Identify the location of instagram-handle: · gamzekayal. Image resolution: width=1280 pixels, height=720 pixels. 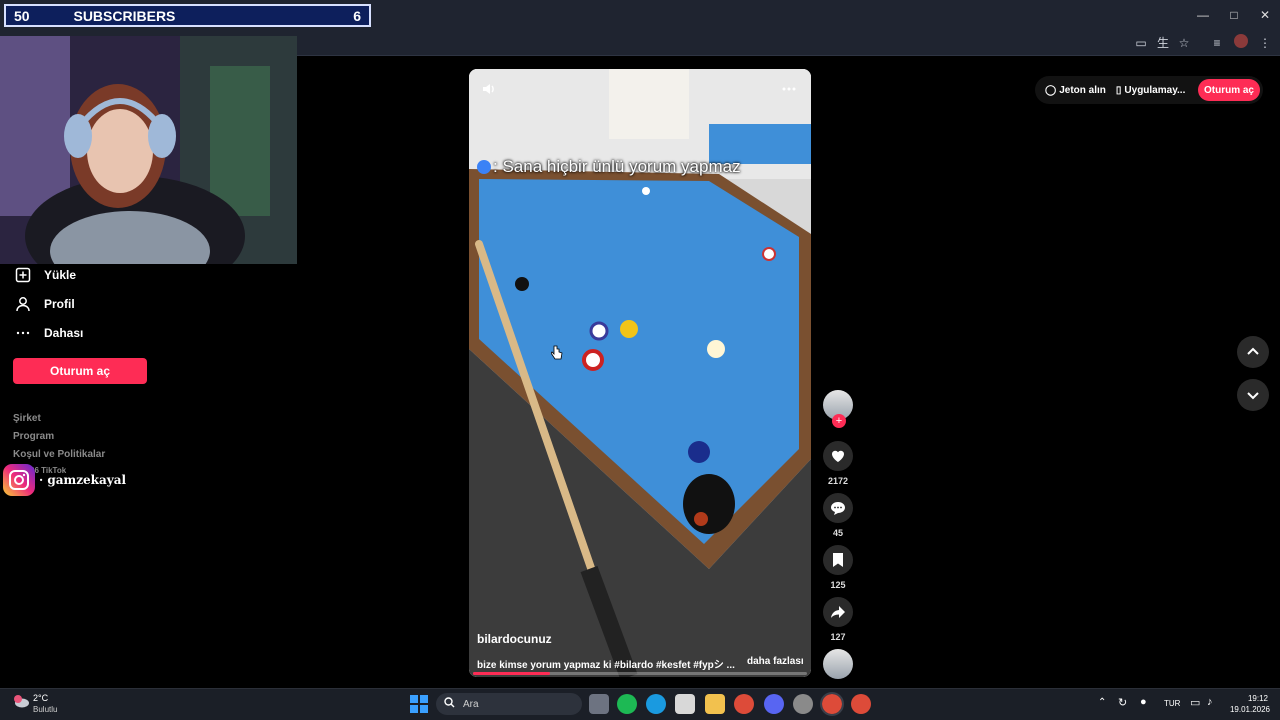
(83, 480).